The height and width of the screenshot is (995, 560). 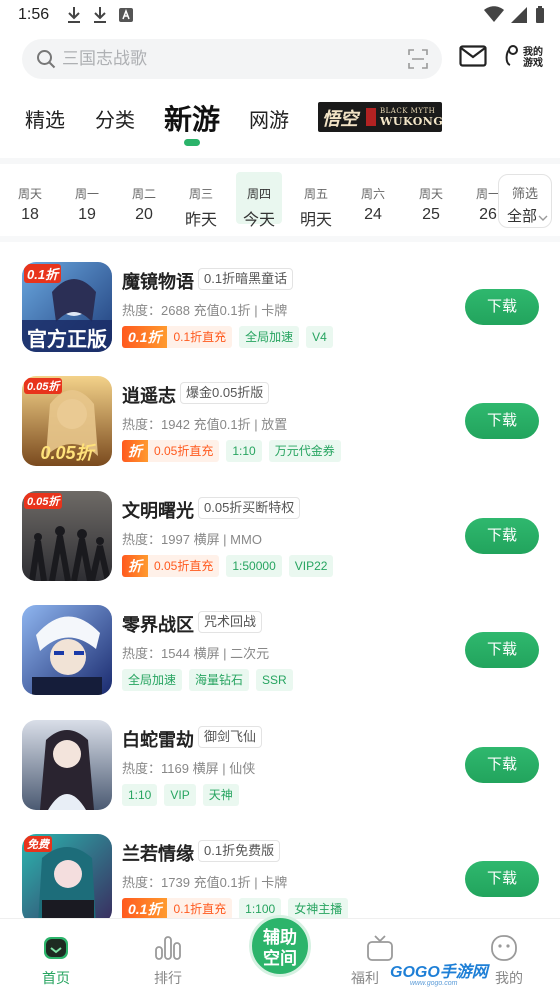 I want to click on thumbnail-caption: 0.05折, so click(x=67, y=453).